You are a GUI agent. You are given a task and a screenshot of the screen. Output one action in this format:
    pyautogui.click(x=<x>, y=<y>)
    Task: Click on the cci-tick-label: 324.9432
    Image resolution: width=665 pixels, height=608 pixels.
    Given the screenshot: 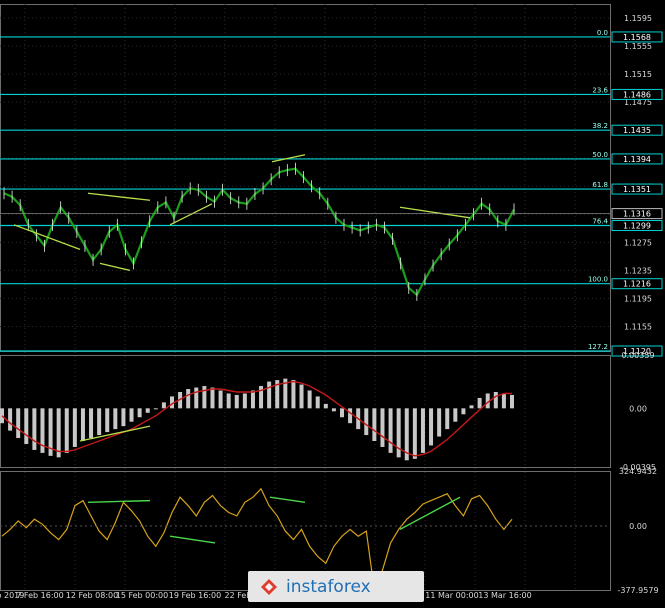 What is the action you would take?
    pyautogui.click(x=638, y=471)
    